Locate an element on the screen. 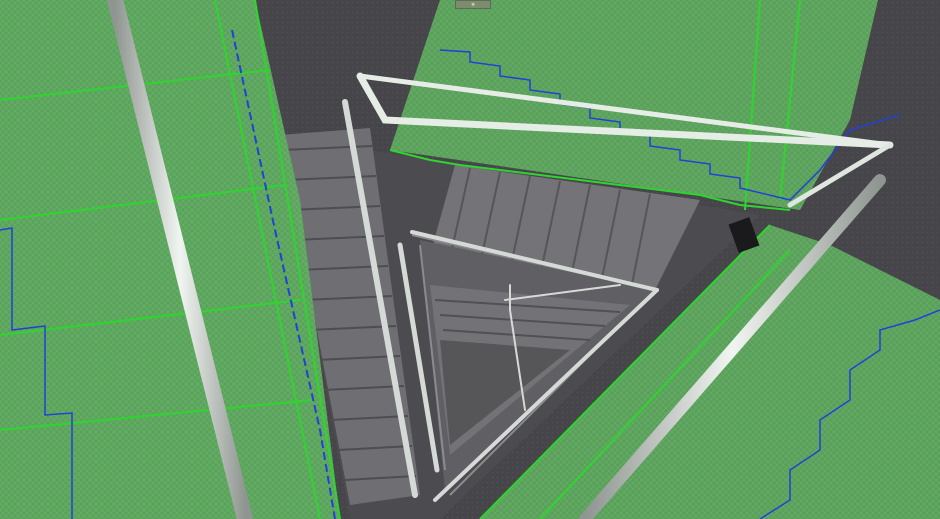  axis-gizmo-icon: ✱ is located at coordinates (473, 4).